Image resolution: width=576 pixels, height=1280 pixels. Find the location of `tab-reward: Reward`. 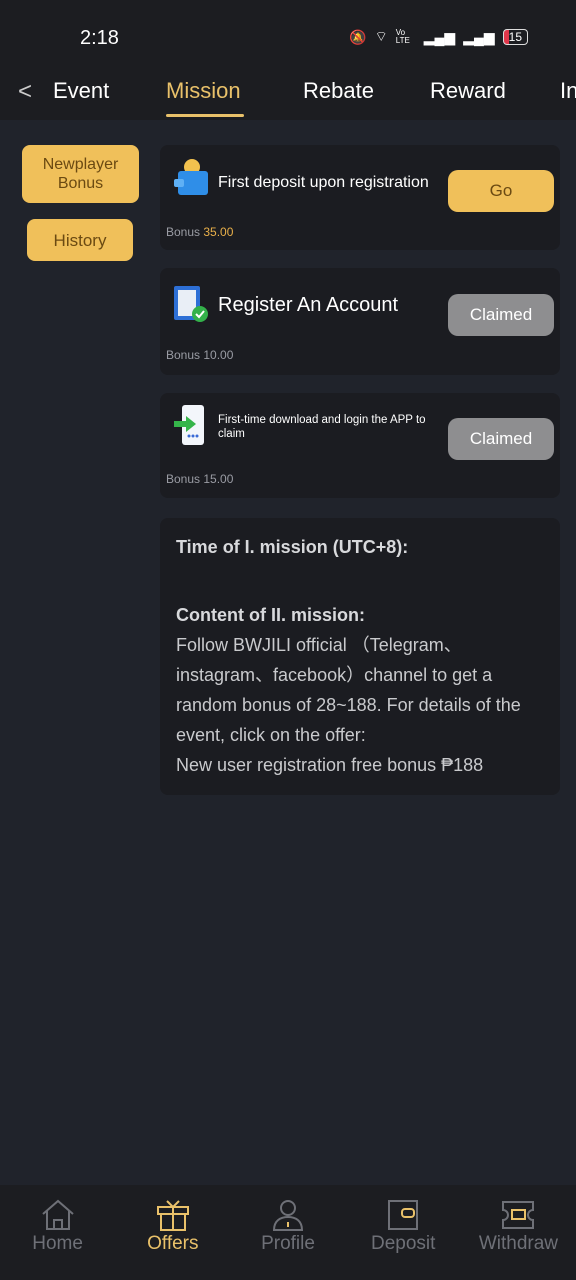

tab-reward: Reward is located at coordinates (468, 91).